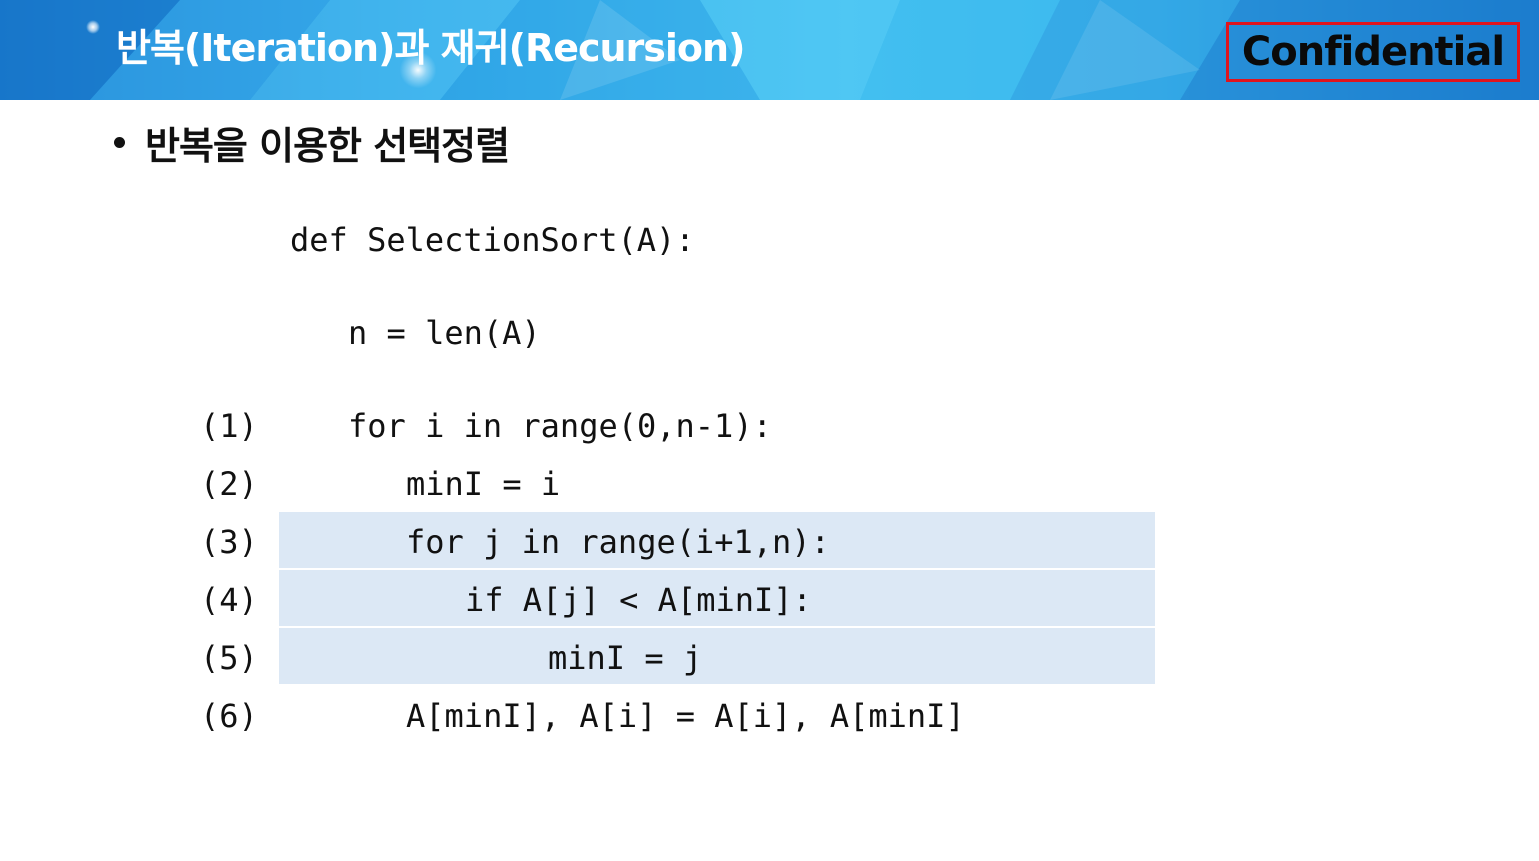  Describe the element at coordinates (93, 27) in the screenshot. I see `sparkle-decoration` at that location.